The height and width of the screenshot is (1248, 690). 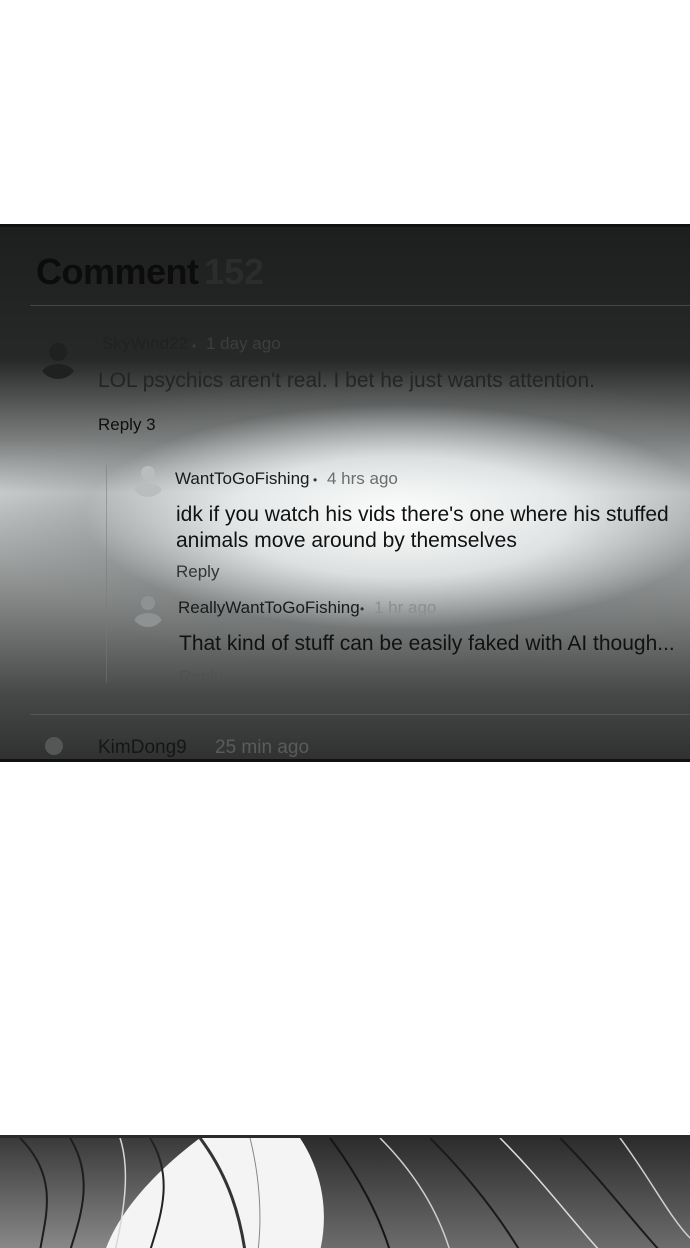 I want to click on reply-username: ReallyWantToGoFishing, so click(x=269, y=608).